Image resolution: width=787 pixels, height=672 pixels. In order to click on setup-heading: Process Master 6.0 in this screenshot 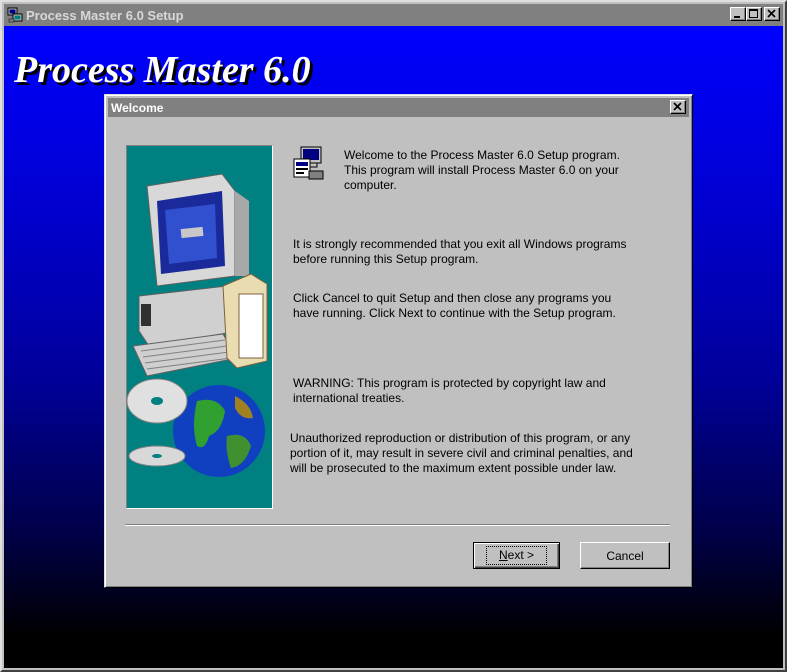, I will do `click(162, 70)`.